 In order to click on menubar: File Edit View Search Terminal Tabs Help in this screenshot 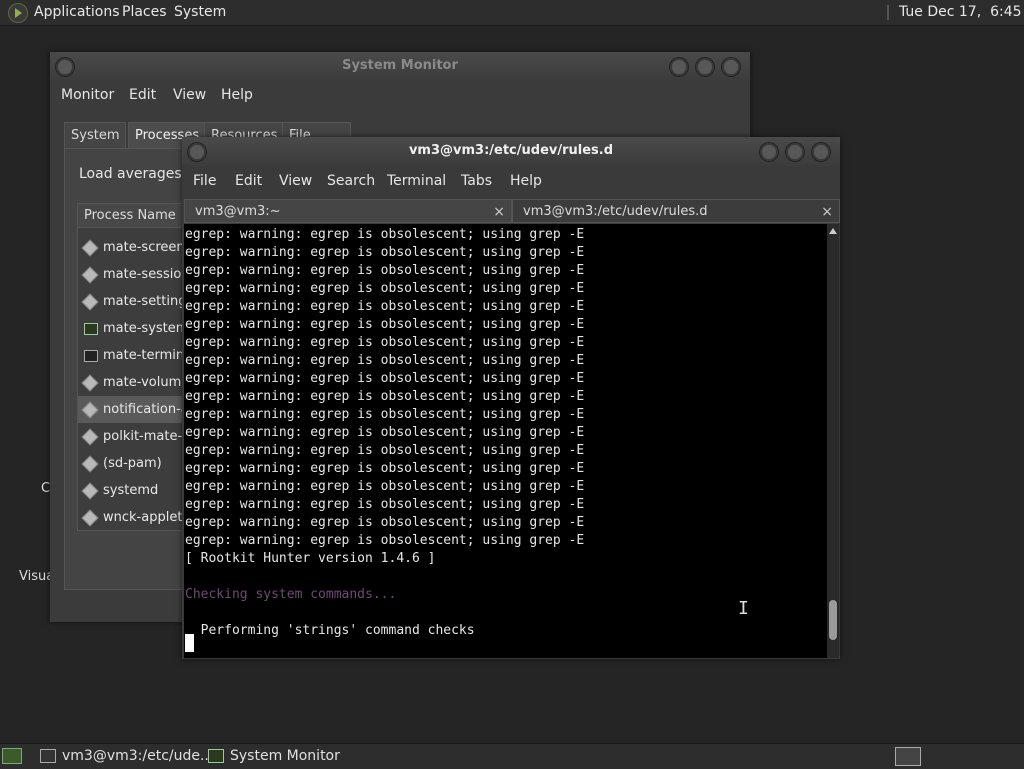, I will do `click(511, 183)`.